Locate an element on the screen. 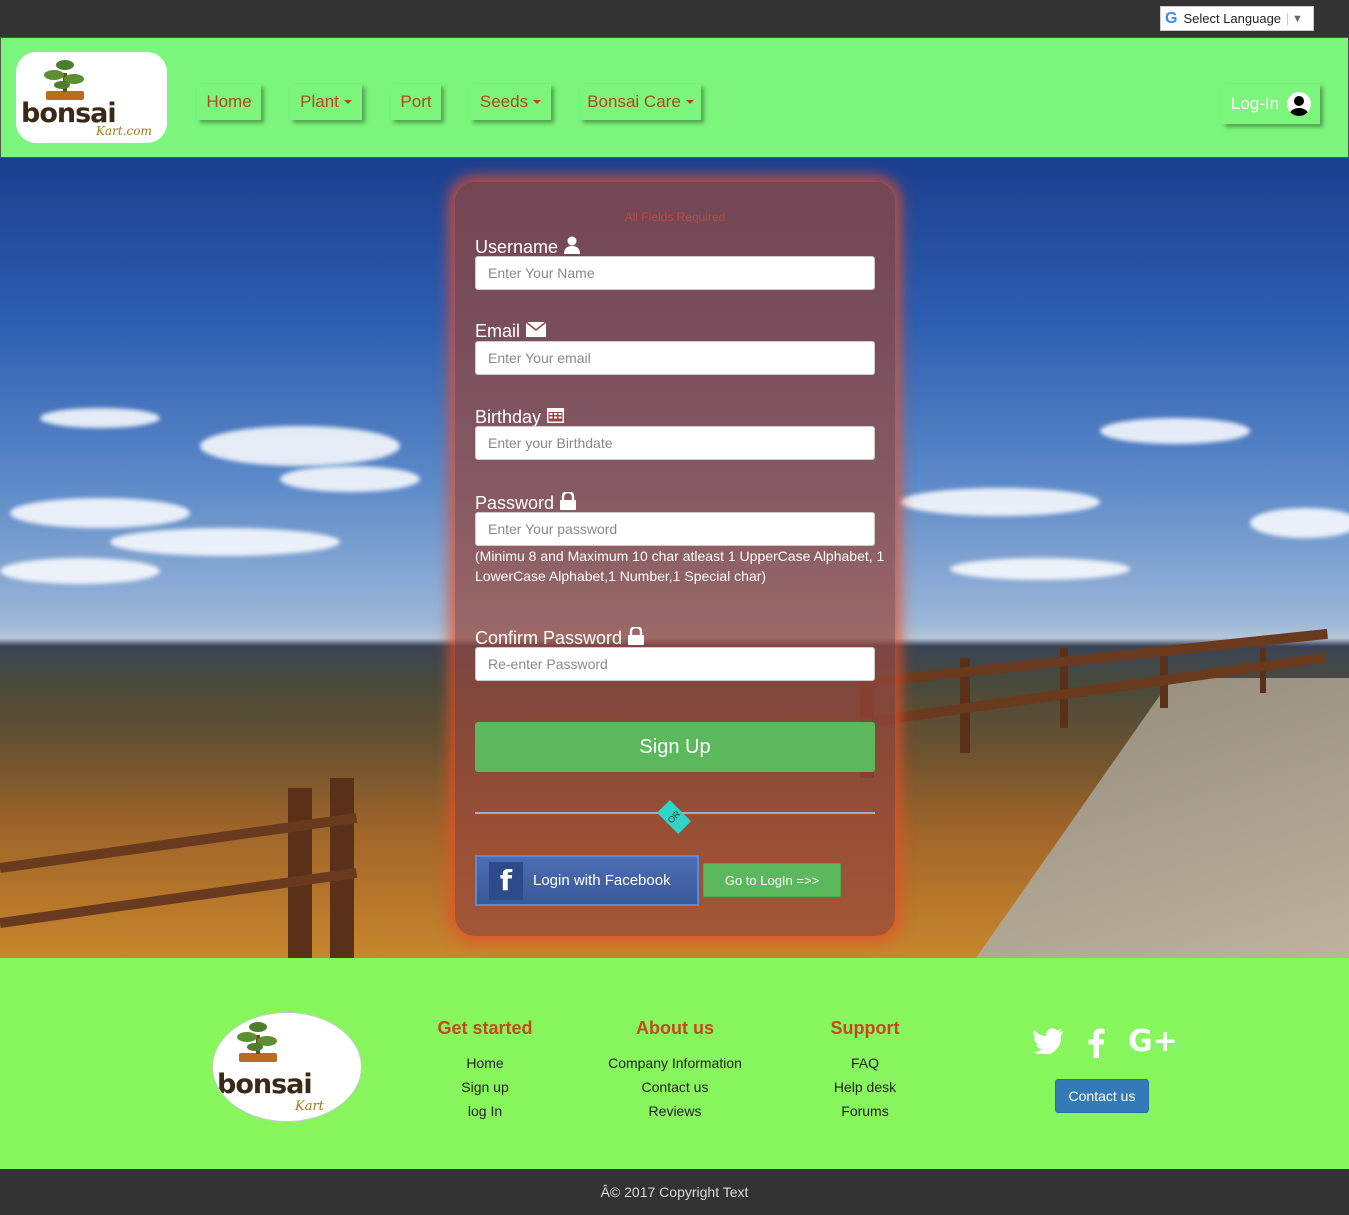  copyright-bar: Â© 2017 Copyright Text is located at coordinates (674, 1192).